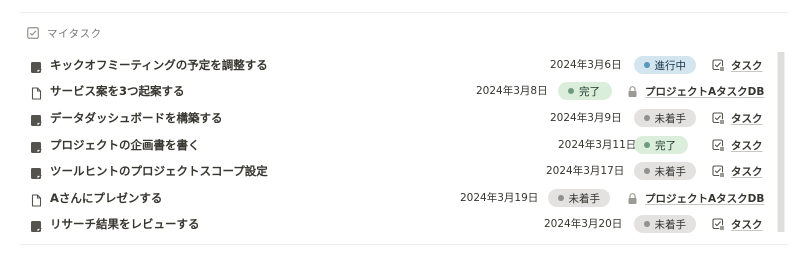  I want to click on top-divider, so click(404, 12).